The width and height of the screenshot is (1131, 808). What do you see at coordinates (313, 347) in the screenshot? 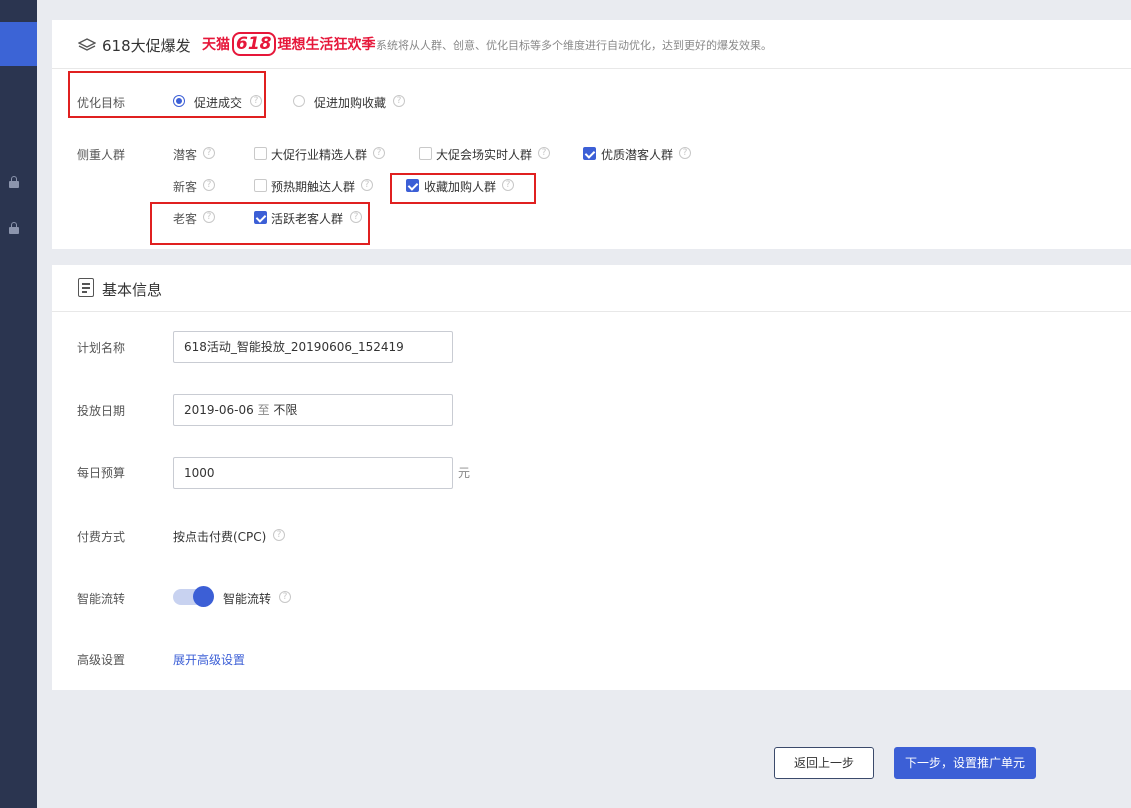
I see `plan-name-input: 618活动_智能投放_20190606_152419` at bounding box center [313, 347].